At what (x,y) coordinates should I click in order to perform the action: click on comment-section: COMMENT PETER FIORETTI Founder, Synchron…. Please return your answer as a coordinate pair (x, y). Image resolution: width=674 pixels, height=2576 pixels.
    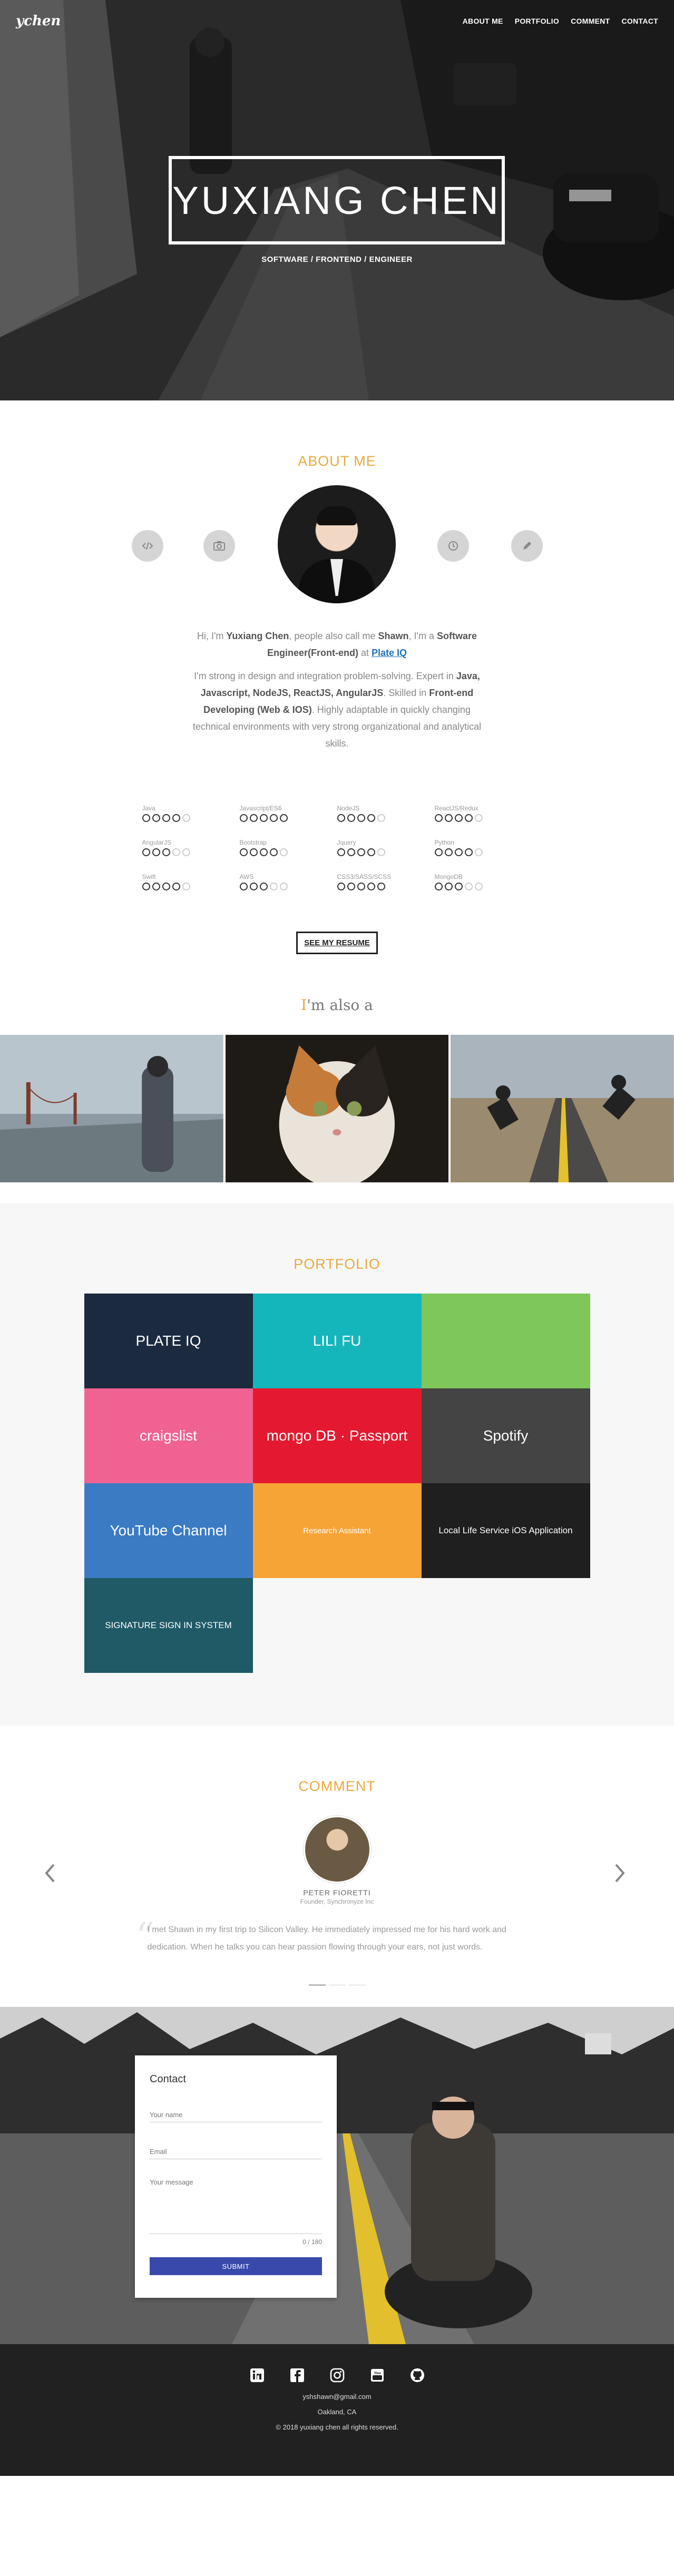
    Looking at the image, I should click on (337, 1866).